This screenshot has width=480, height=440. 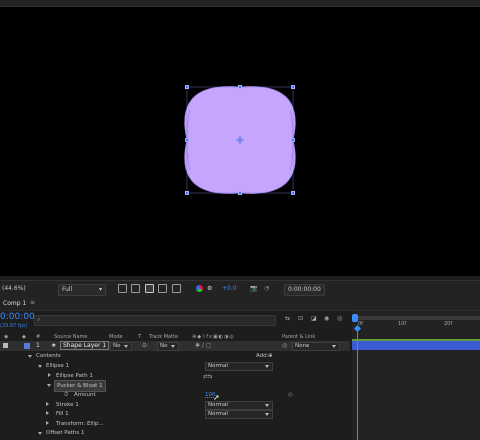 I want to click on color-channel-icon, so click(x=199, y=288).